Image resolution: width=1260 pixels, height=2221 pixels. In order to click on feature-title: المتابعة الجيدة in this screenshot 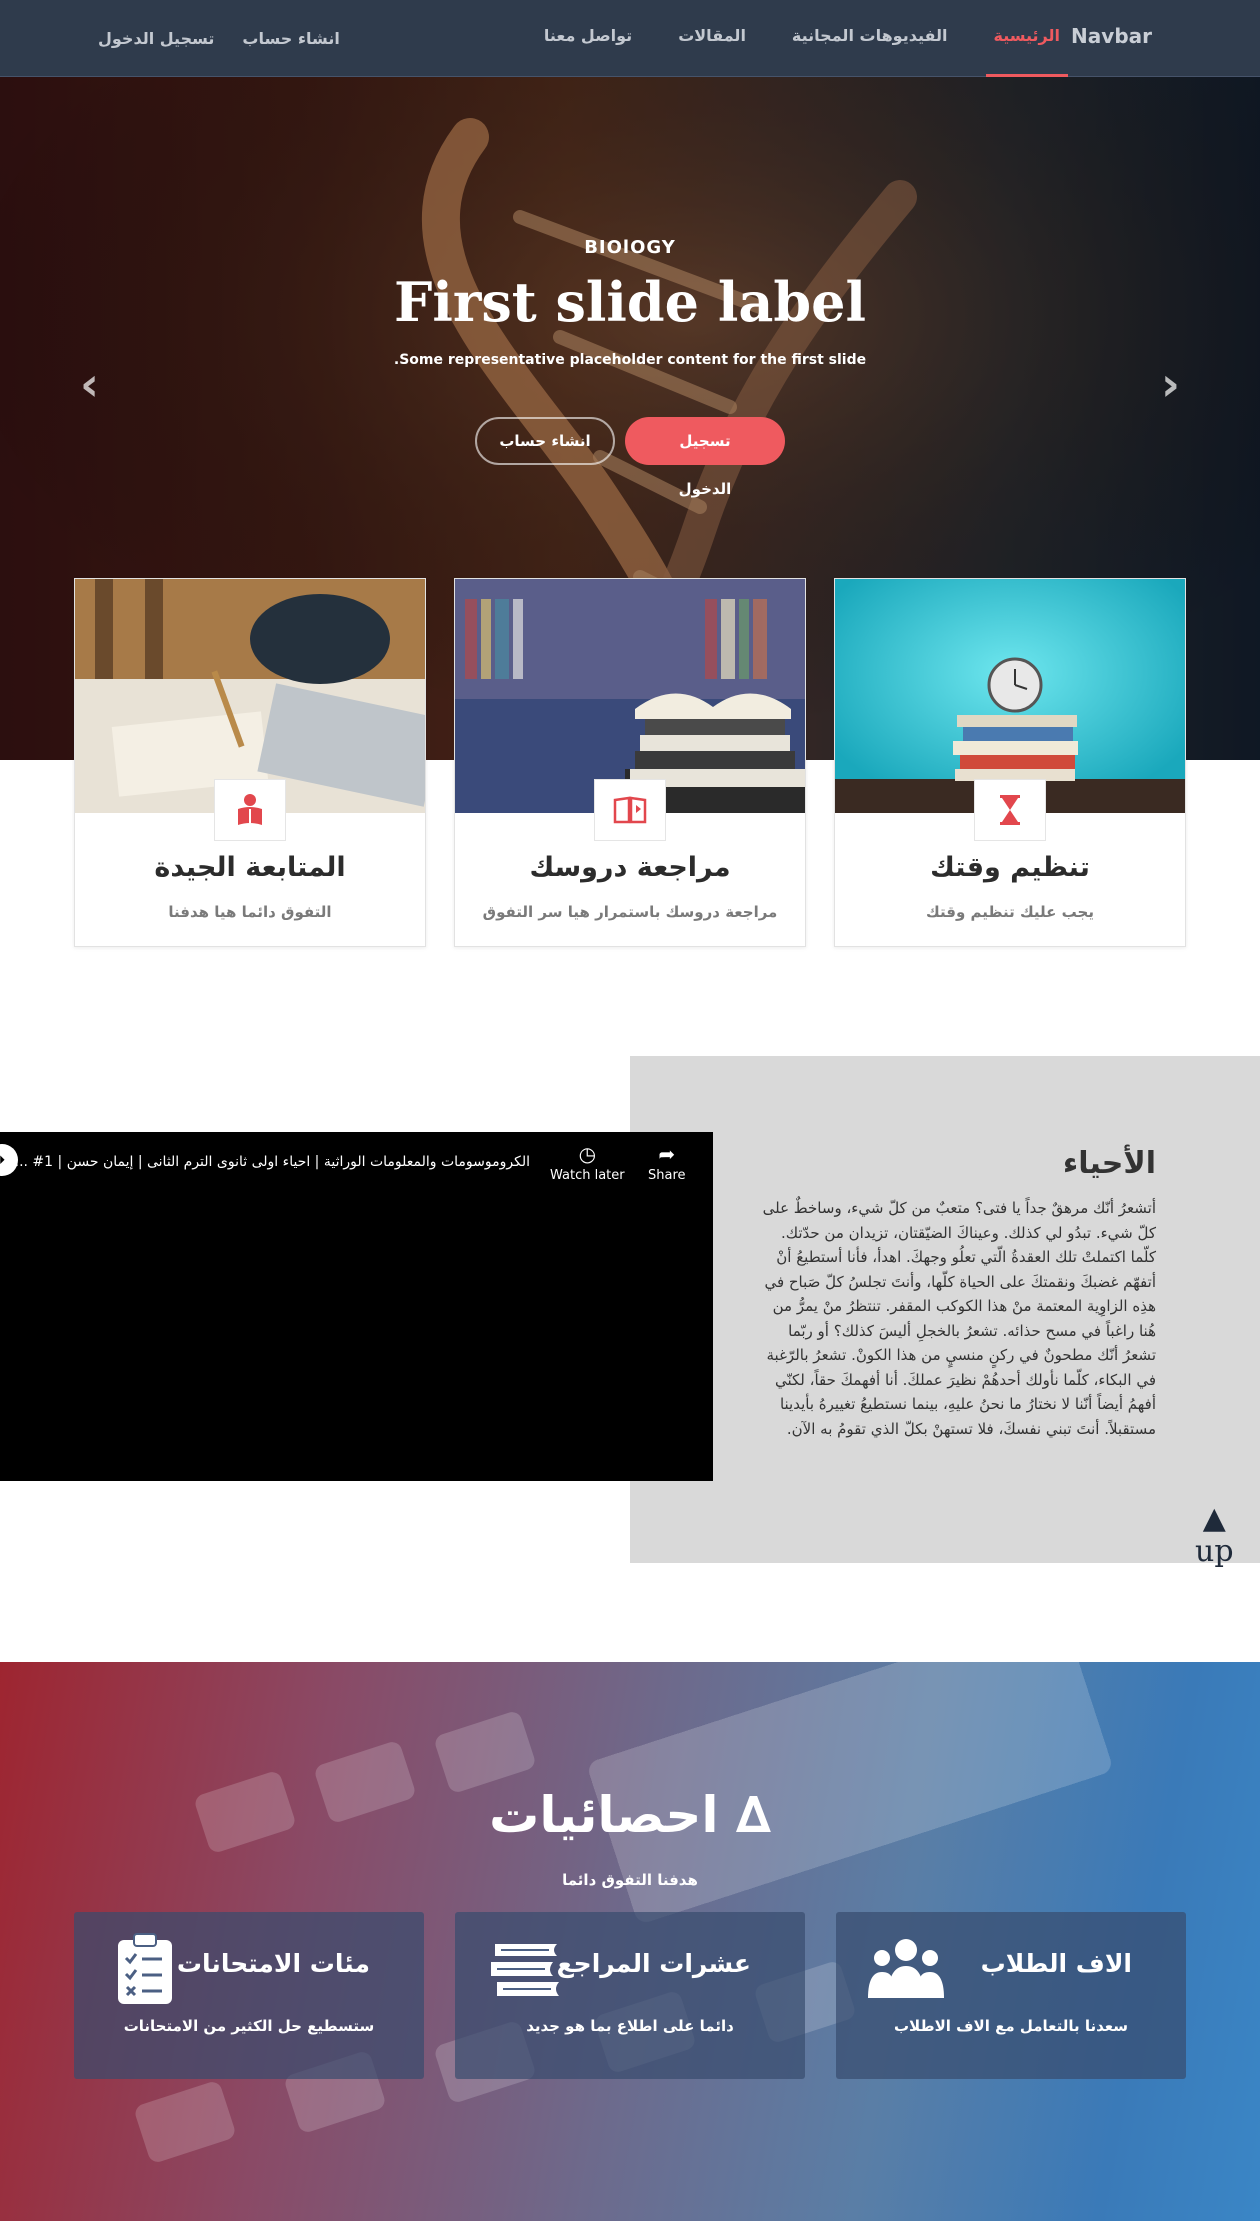, I will do `click(250, 867)`.